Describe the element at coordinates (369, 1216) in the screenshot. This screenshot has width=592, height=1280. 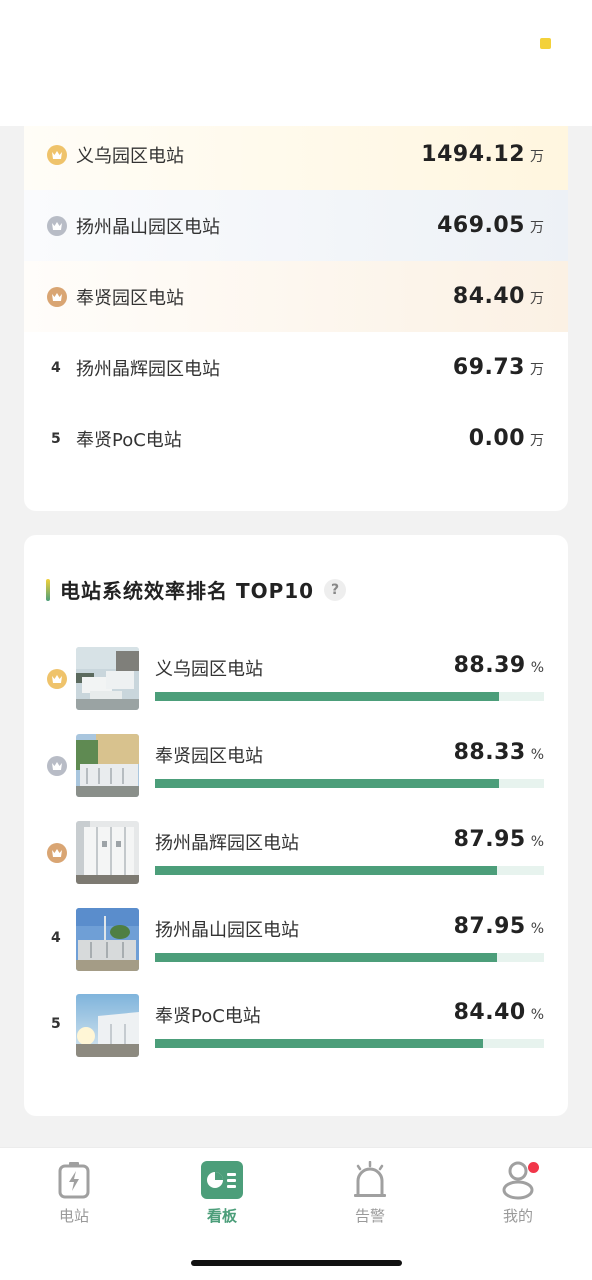
I see `tab-label: 告警` at that location.